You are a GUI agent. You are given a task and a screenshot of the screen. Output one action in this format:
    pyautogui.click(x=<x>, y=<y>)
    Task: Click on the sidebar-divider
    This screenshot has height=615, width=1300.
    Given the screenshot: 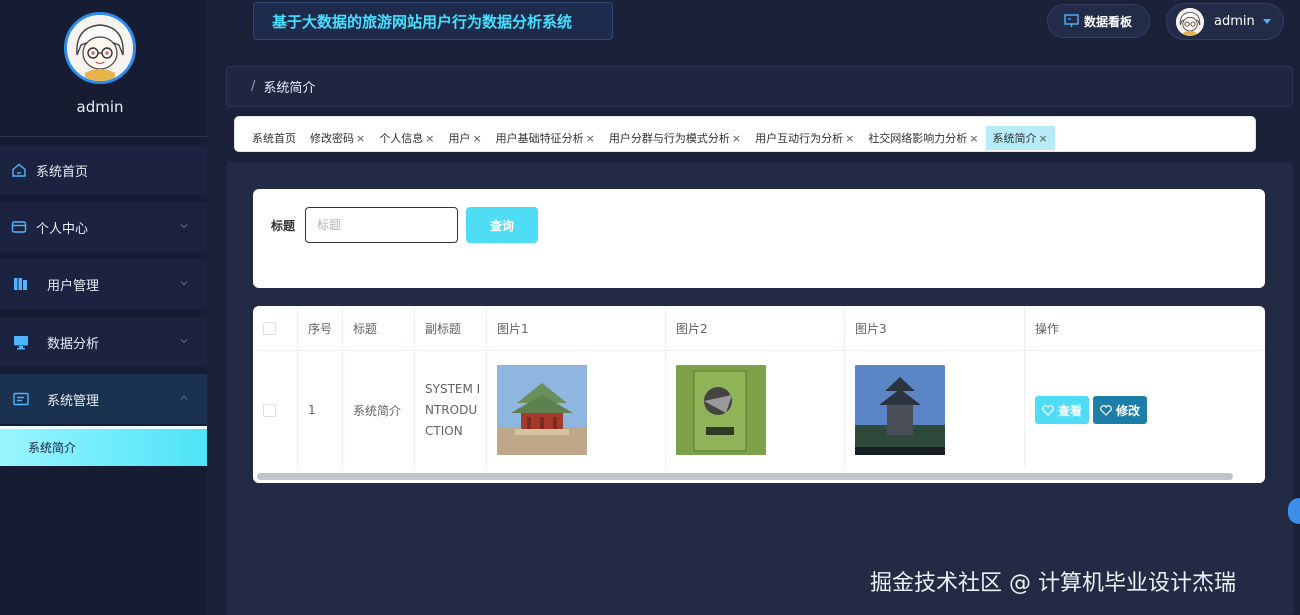 What is the action you would take?
    pyautogui.click(x=103, y=136)
    